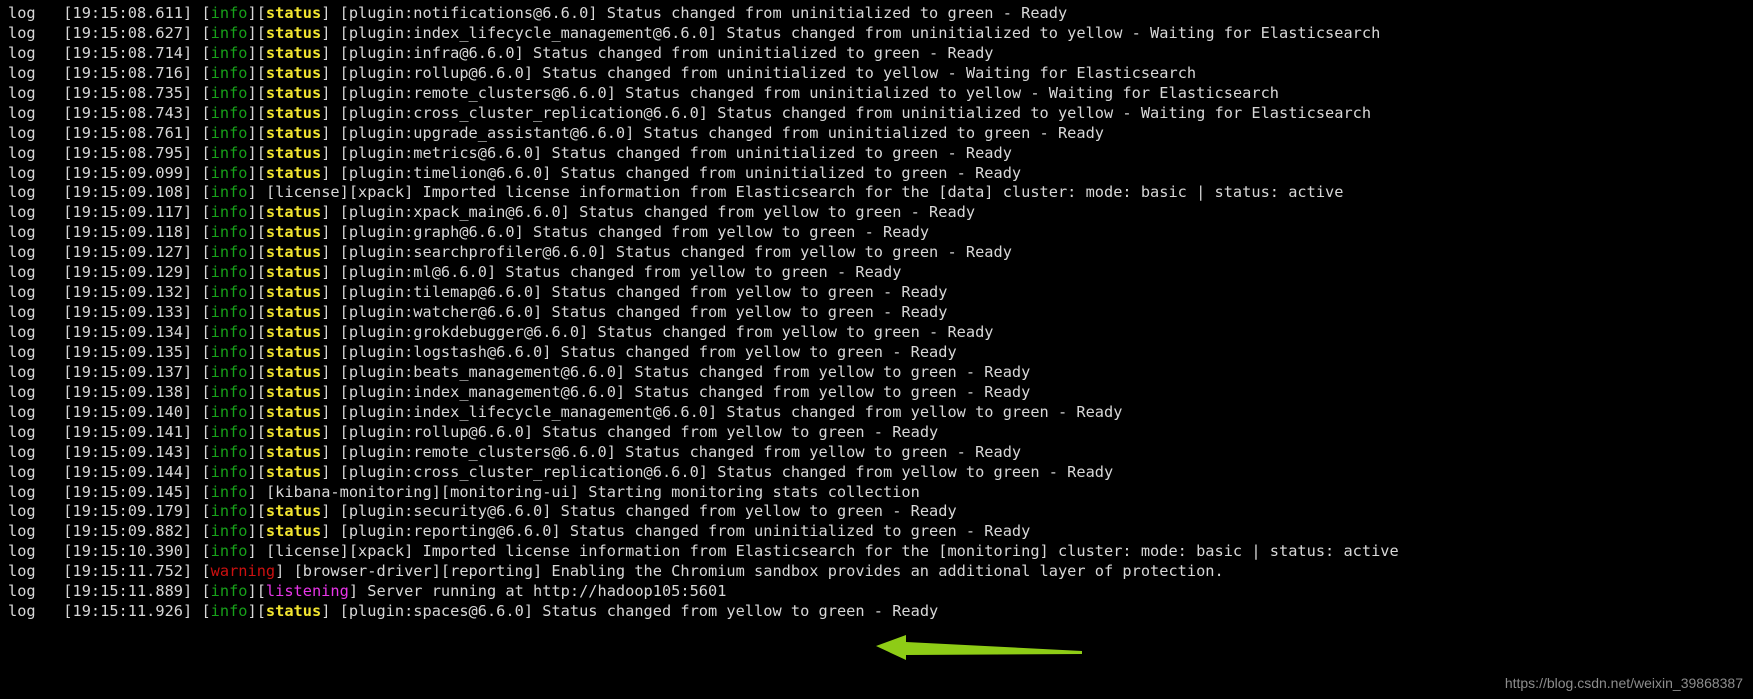 This screenshot has width=1753, height=699. What do you see at coordinates (128, 371) in the screenshot?
I see `log-timestamp: [19:15:09.137]` at bounding box center [128, 371].